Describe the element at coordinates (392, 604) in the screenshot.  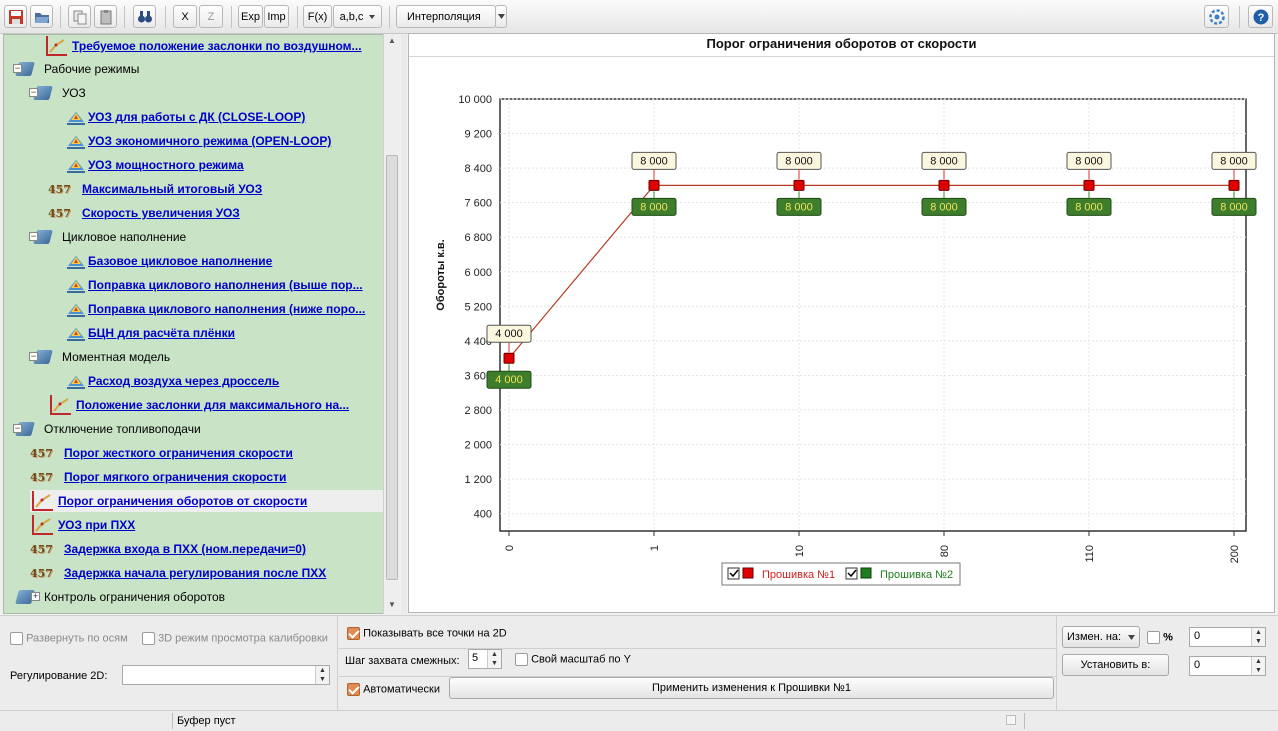
I see `scroll-down-arrow-icon: ▼` at that location.